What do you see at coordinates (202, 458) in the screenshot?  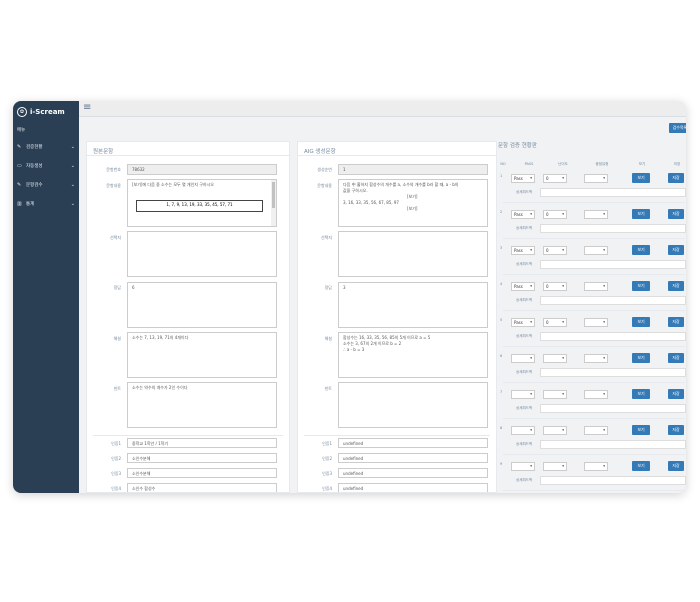 I see `cond2-field: 소인수분해` at bounding box center [202, 458].